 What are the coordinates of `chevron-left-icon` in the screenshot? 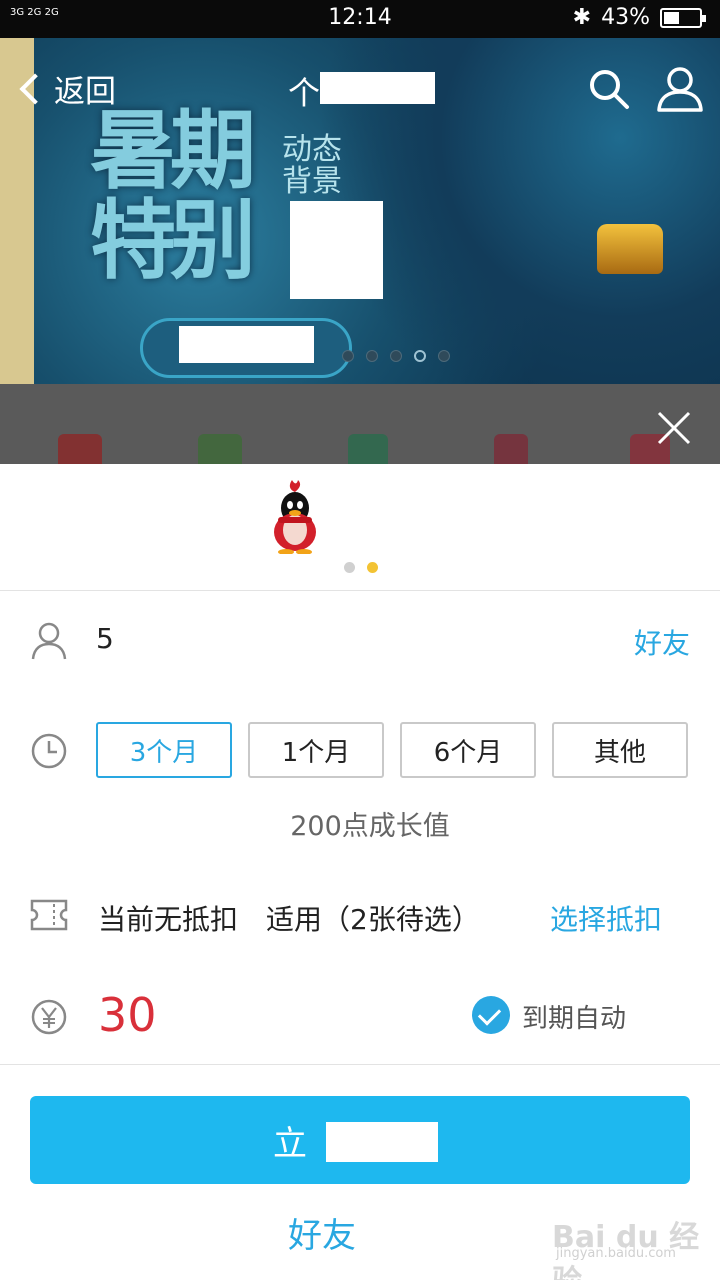 It's located at (35, 88).